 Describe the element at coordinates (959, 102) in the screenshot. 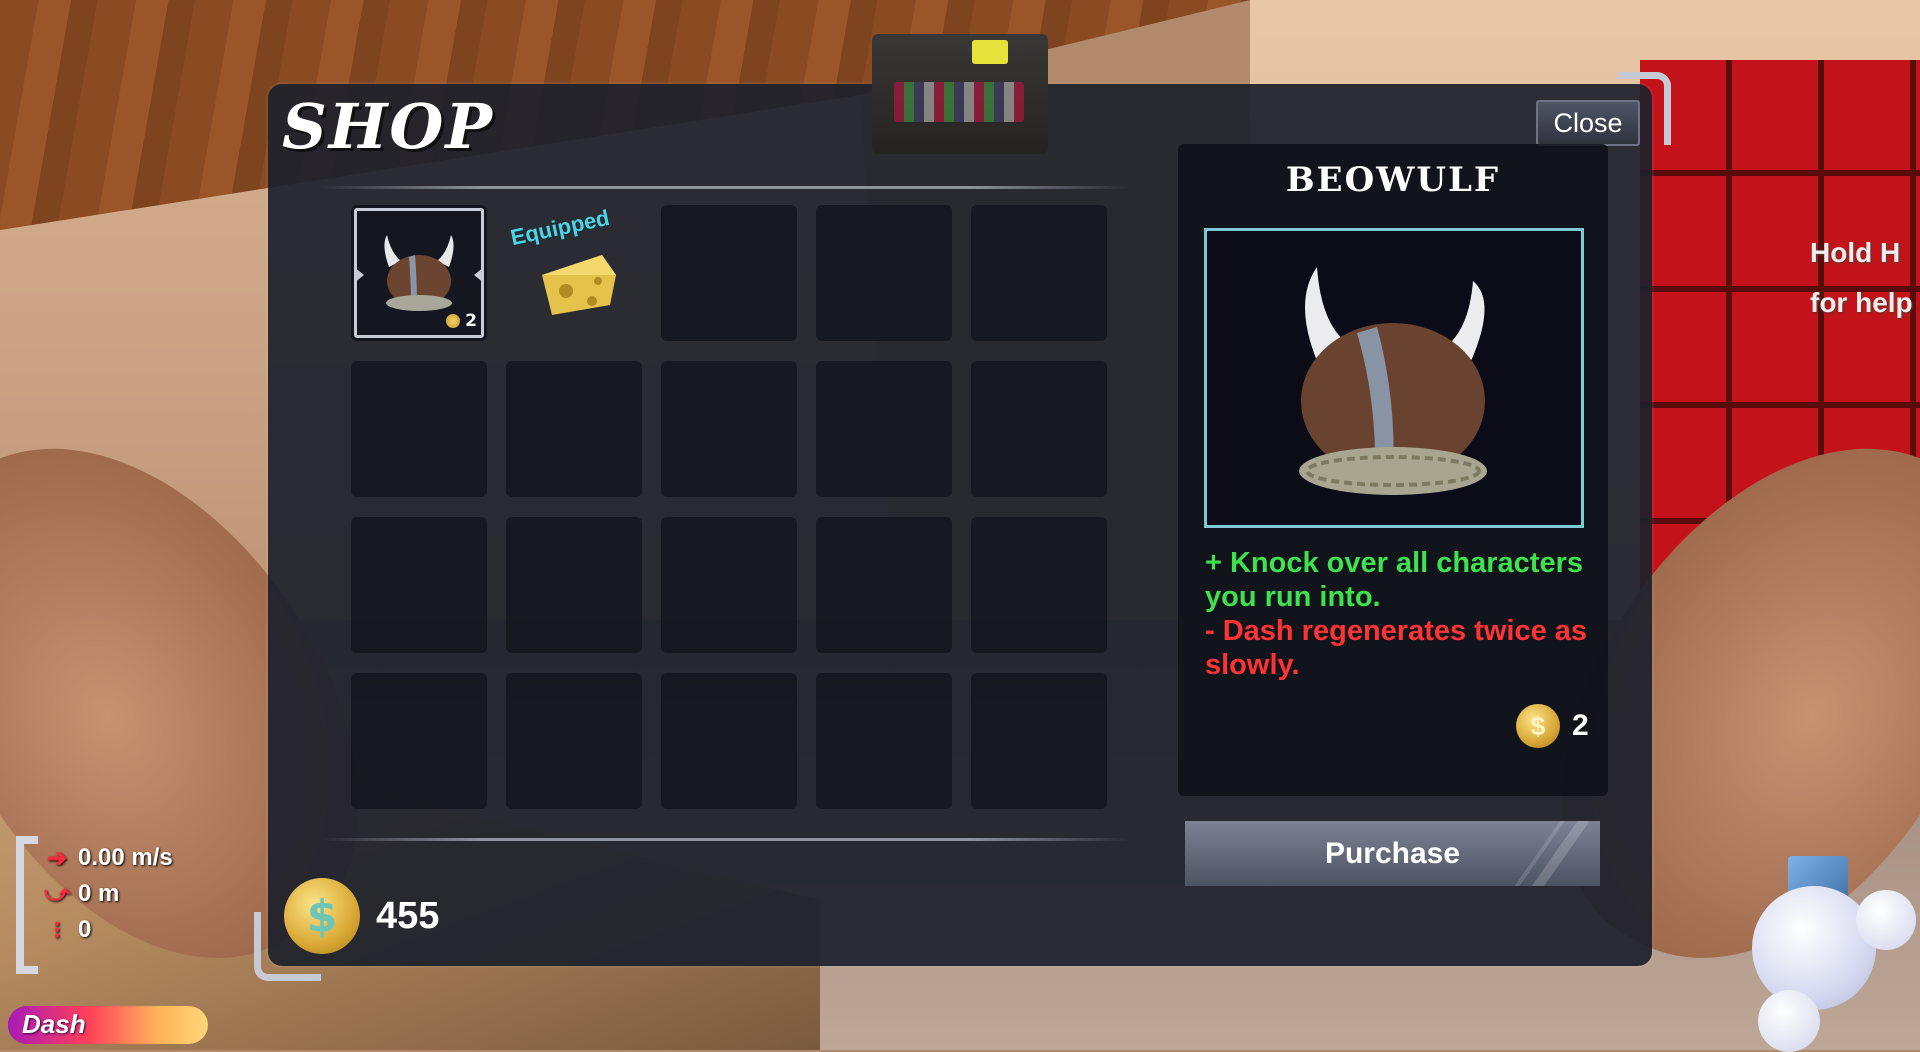

I see `register-keys` at that location.